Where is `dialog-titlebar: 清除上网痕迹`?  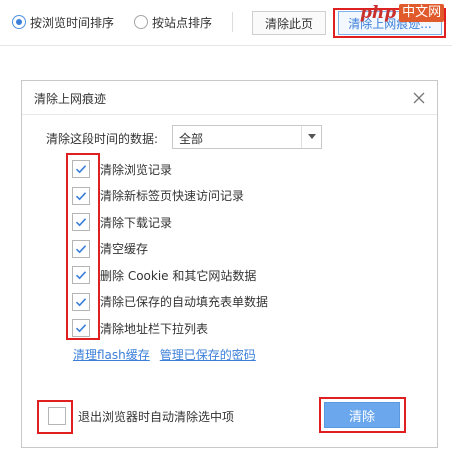
dialog-titlebar: 清除上网痕迹 is located at coordinates (229, 98).